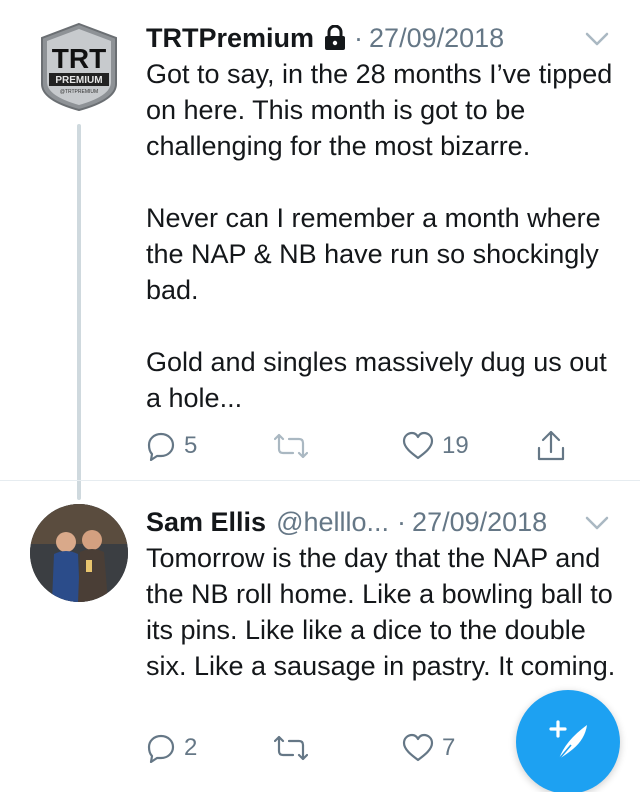  What do you see at coordinates (366, 446) in the screenshot?
I see `tweet-actions: 5 19` at bounding box center [366, 446].